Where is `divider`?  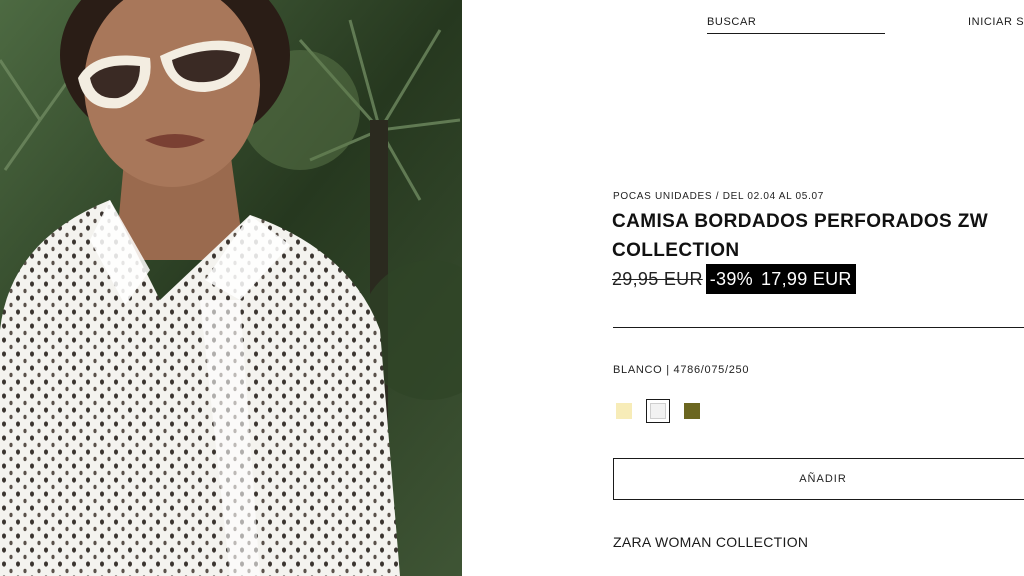 divider is located at coordinates (818, 327).